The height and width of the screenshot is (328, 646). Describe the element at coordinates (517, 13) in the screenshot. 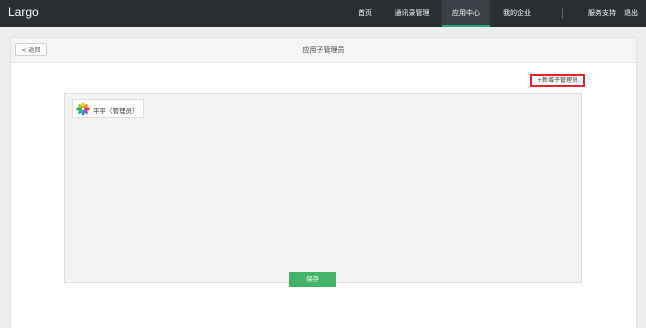

I see `nav-item-my-enterprise: 我的企业` at that location.